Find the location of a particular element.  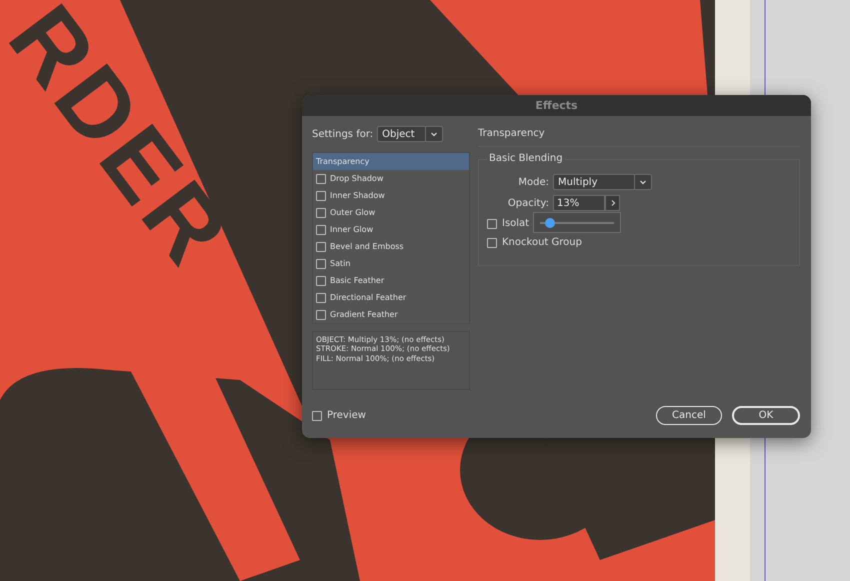

preview-checkbox is located at coordinates (317, 415).